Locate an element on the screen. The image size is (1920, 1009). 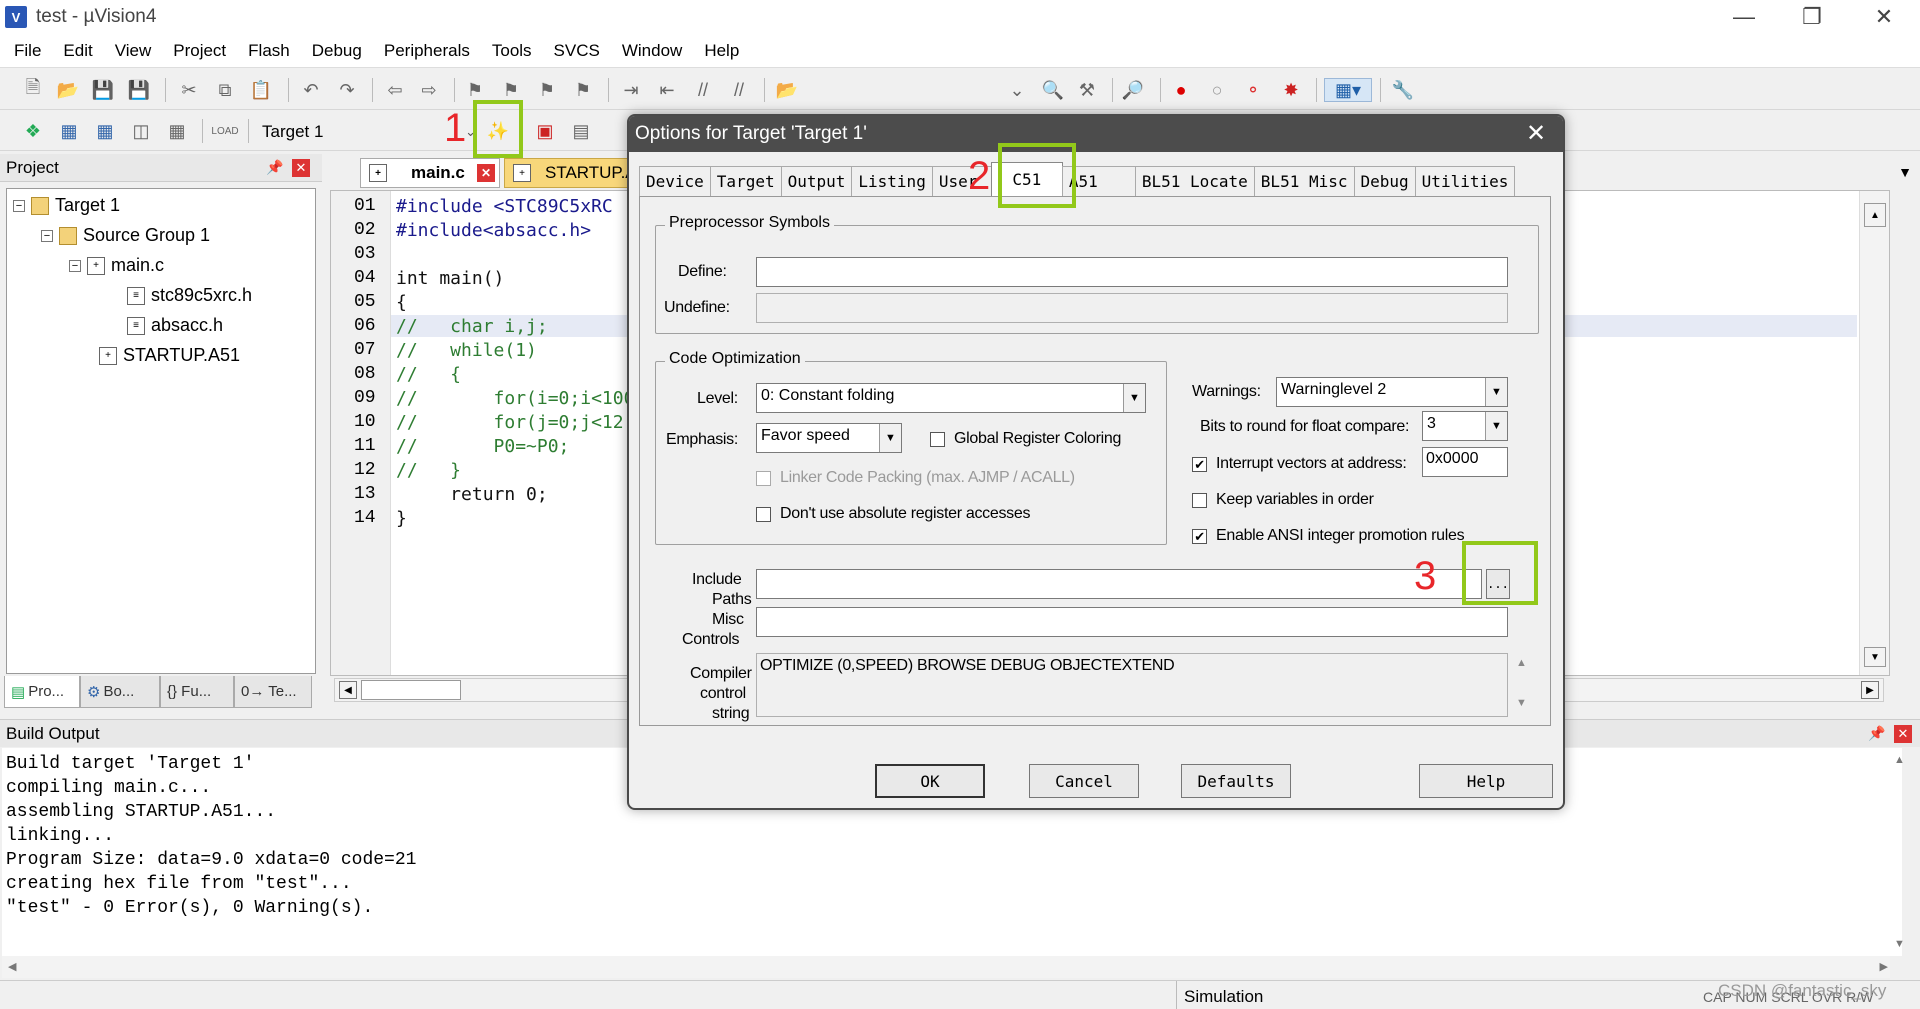
save-all-icon: 💾 is located at coordinates (139, 90).